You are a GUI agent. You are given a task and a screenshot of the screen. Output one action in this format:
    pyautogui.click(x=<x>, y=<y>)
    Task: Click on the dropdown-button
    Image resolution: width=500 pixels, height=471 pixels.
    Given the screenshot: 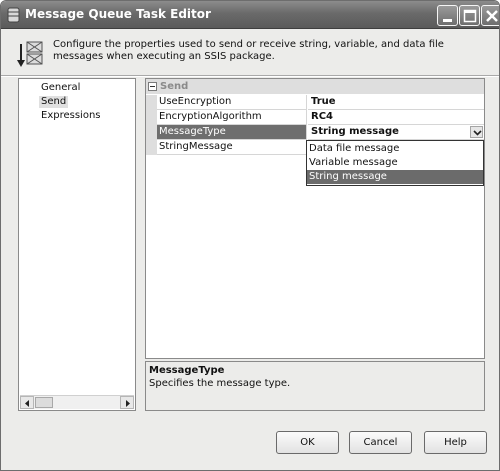 What is the action you would take?
    pyautogui.click(x=476, y=132)
    